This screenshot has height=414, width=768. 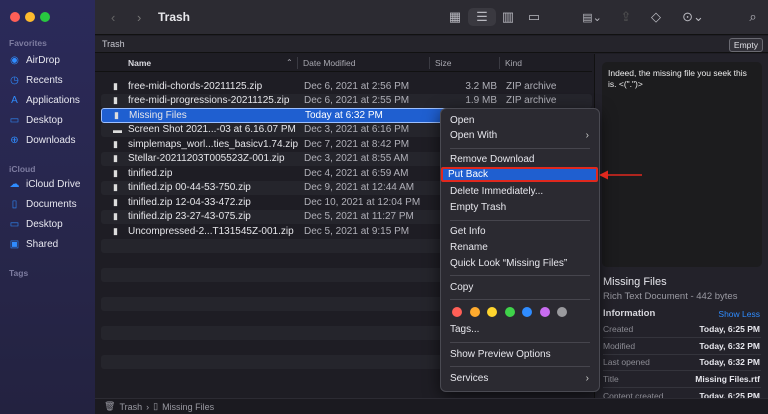 I want to click on section-tags: Tags, so click(x=19, y=273).